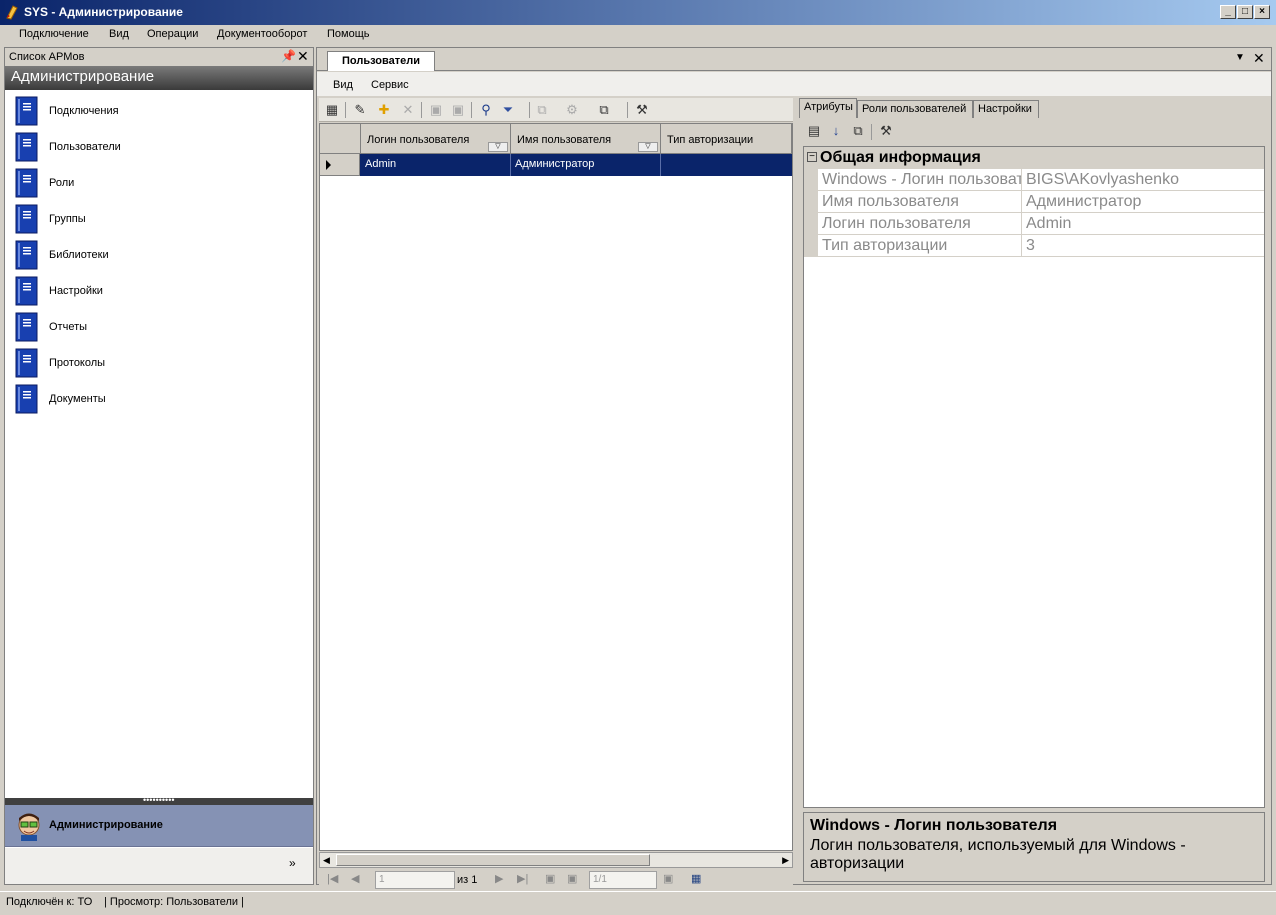  What do you see at coordinates (1143, 224) in the screenshot?
I see `property-value: Admin` at bounding box center [1143, 224].